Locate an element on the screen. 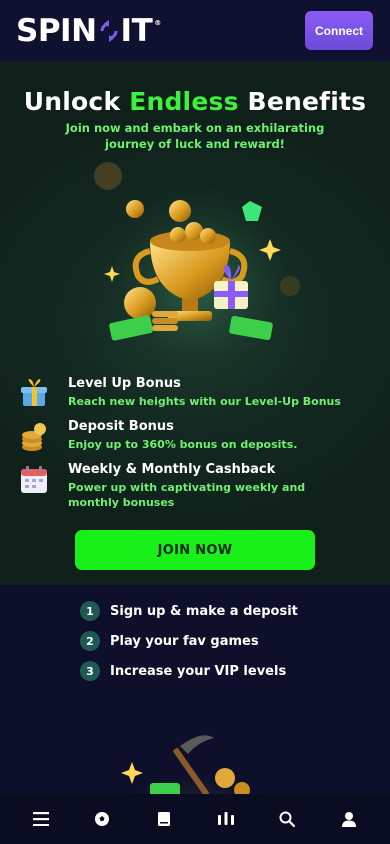  step-text: Sign up & make a deposit is located at coordinates (204, 611).